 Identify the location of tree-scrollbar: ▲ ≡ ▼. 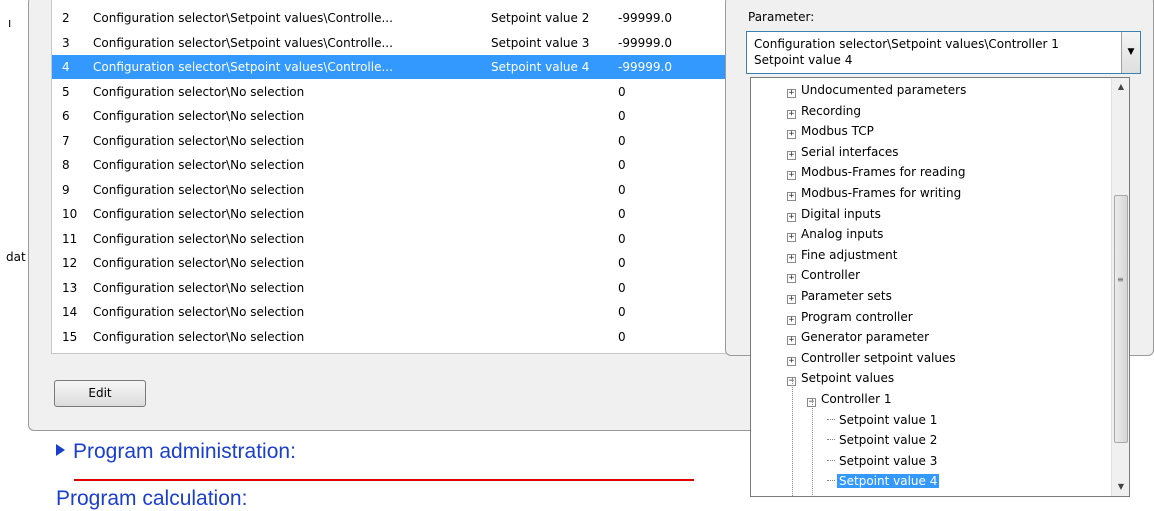
(1120, 287).